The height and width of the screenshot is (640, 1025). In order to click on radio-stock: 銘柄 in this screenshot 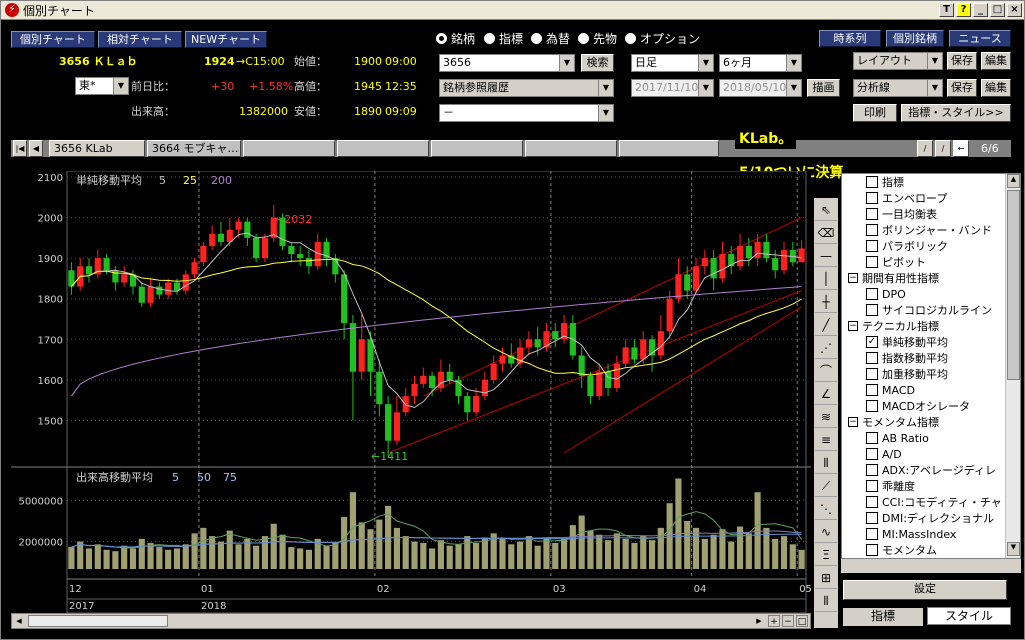, I will do `click(455, 38)`.